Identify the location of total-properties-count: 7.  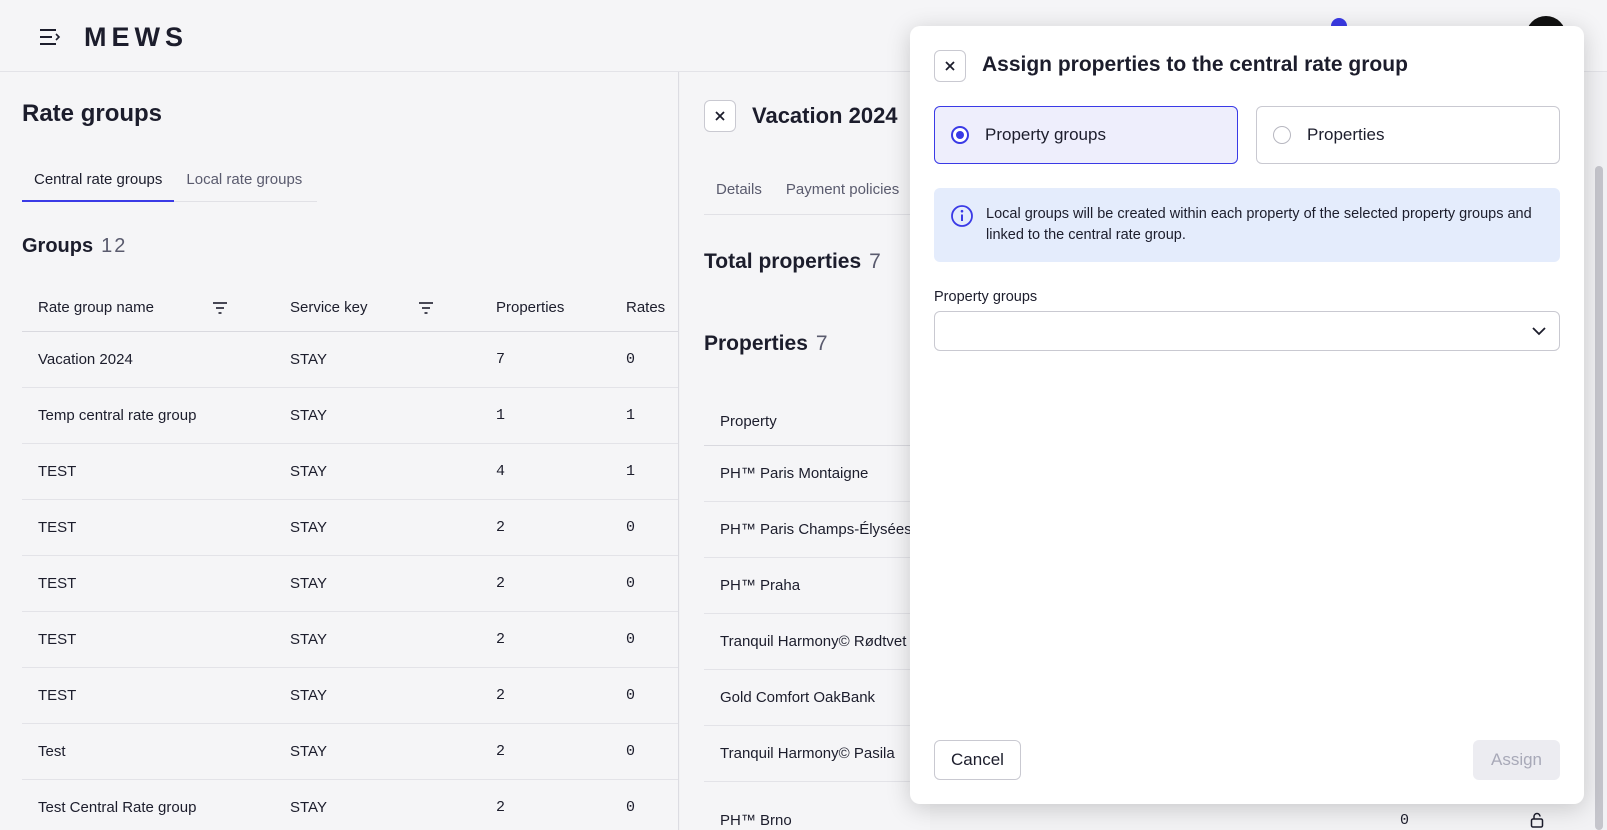
(875, 261).